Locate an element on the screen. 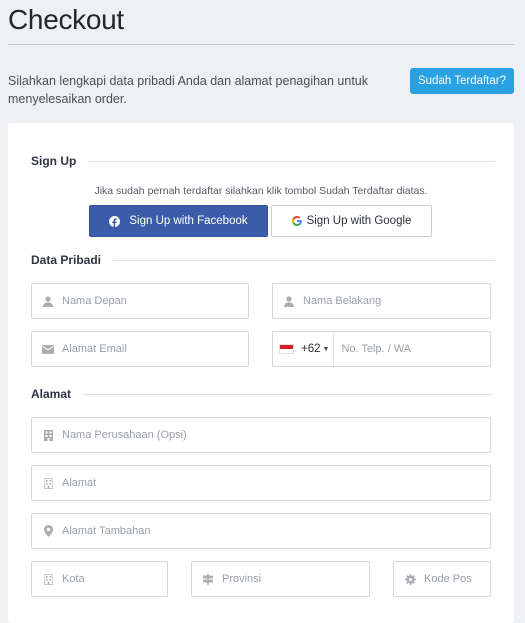  signpost-icon is located at coordinates (208, 579).